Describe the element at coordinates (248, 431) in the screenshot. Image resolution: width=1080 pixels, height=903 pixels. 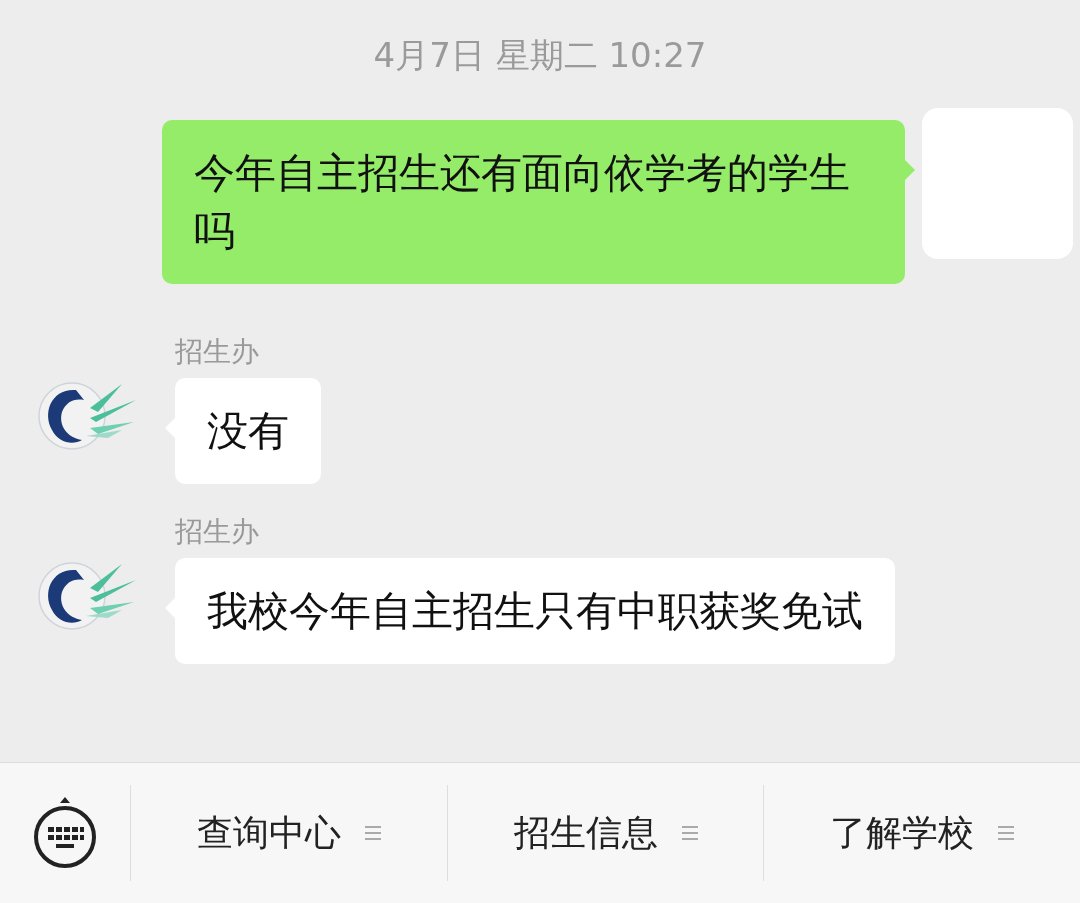
I see `message-bubble: 没有` at that location.